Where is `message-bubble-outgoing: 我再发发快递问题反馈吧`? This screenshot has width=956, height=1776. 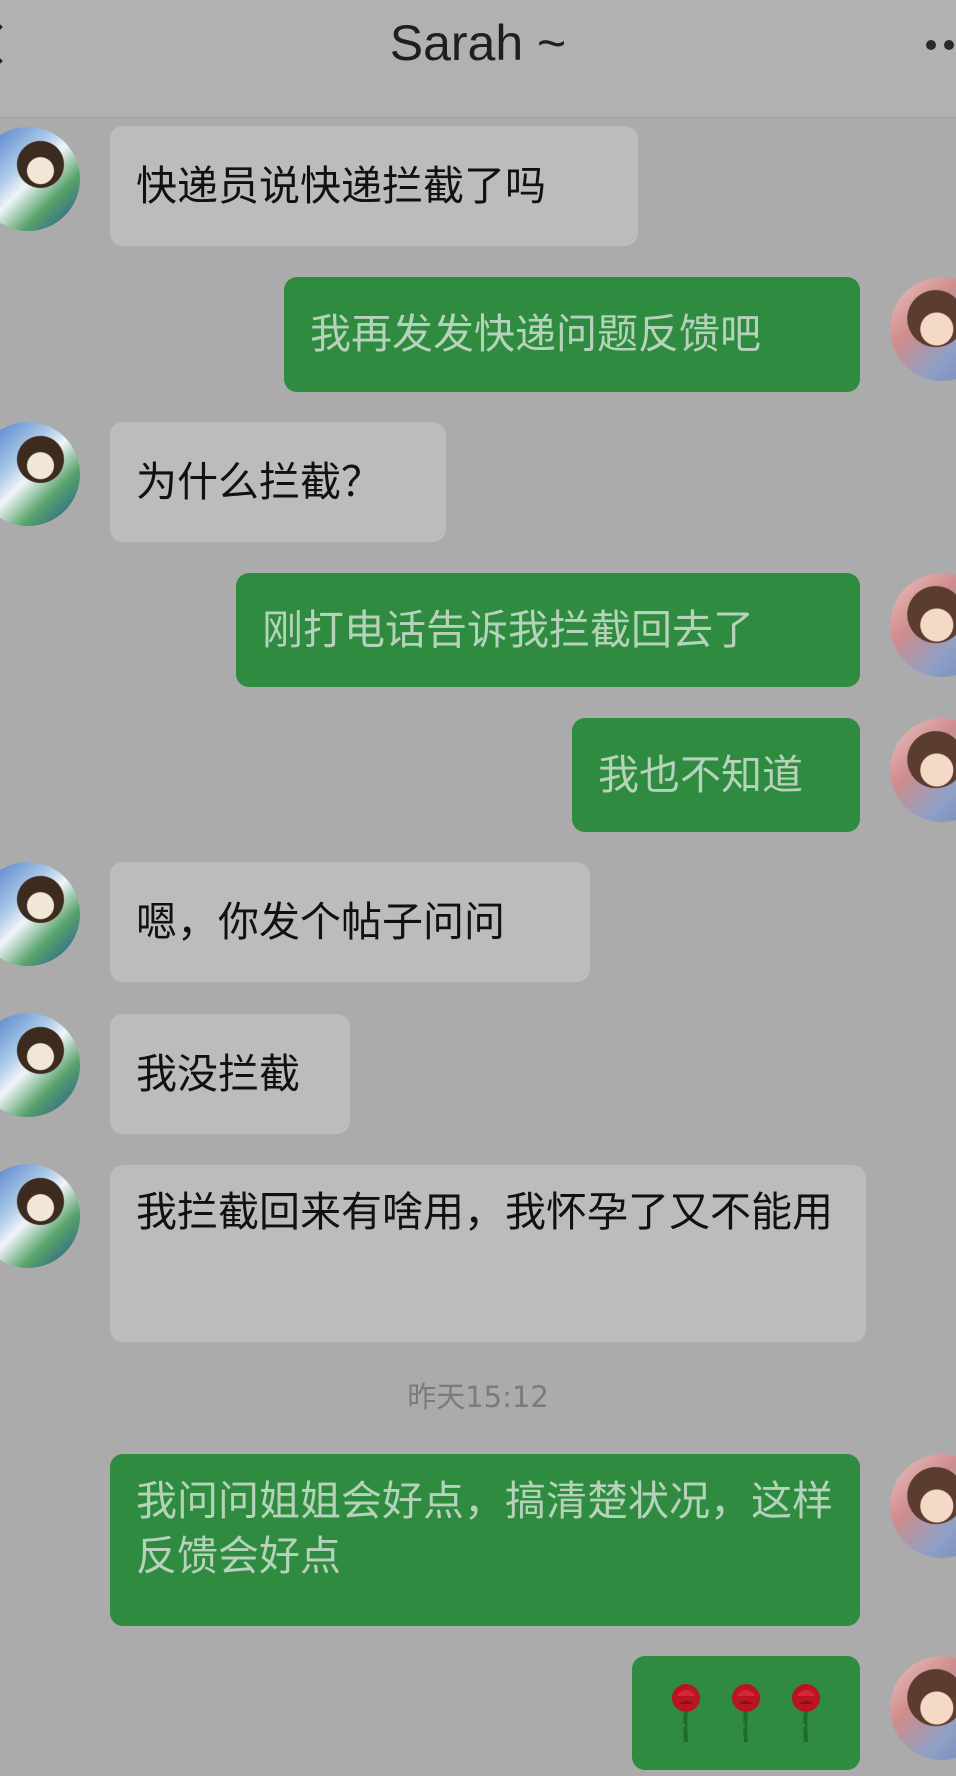
message-bubble-outgoing: 我再发发快递问题反馈吧 is located at coordinates (572, 334).